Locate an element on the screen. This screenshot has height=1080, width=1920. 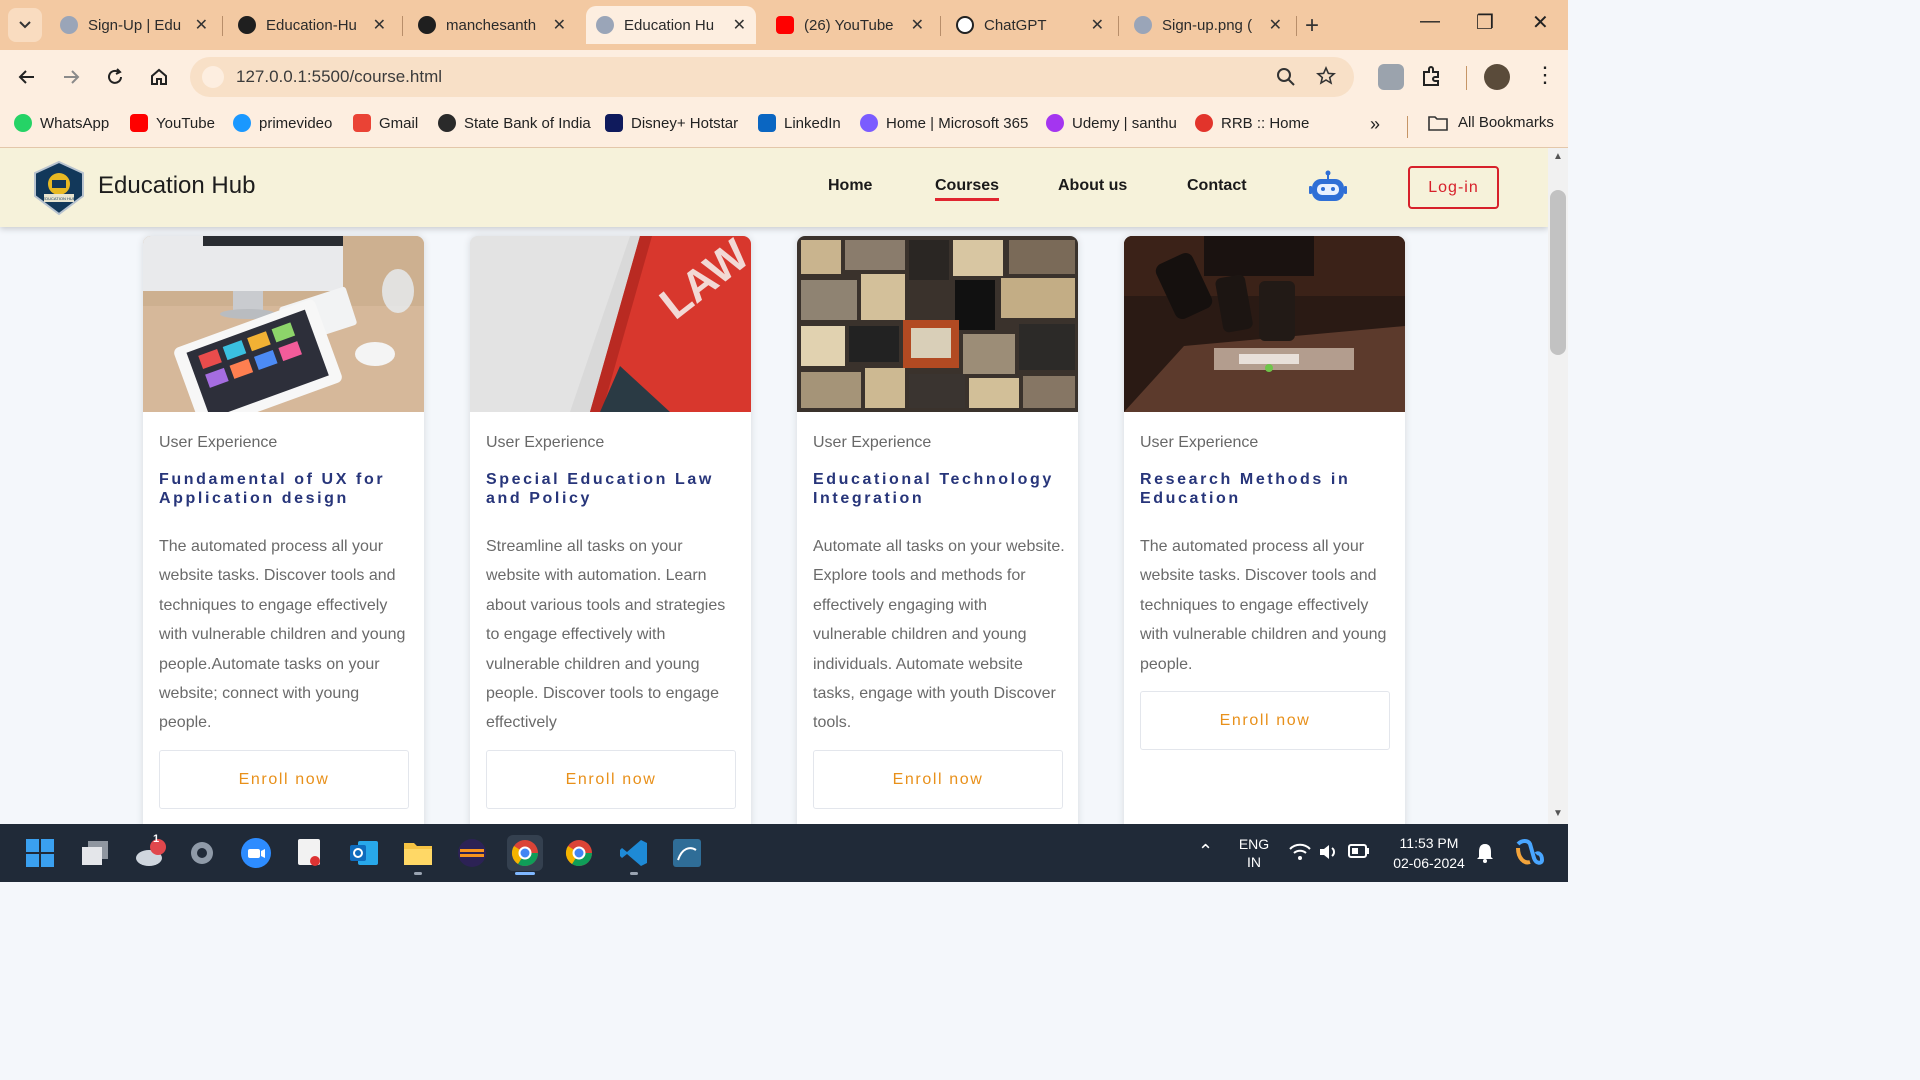
bookmarks-overflow-chevron-icon: » is located at coordinates (1375, 124).